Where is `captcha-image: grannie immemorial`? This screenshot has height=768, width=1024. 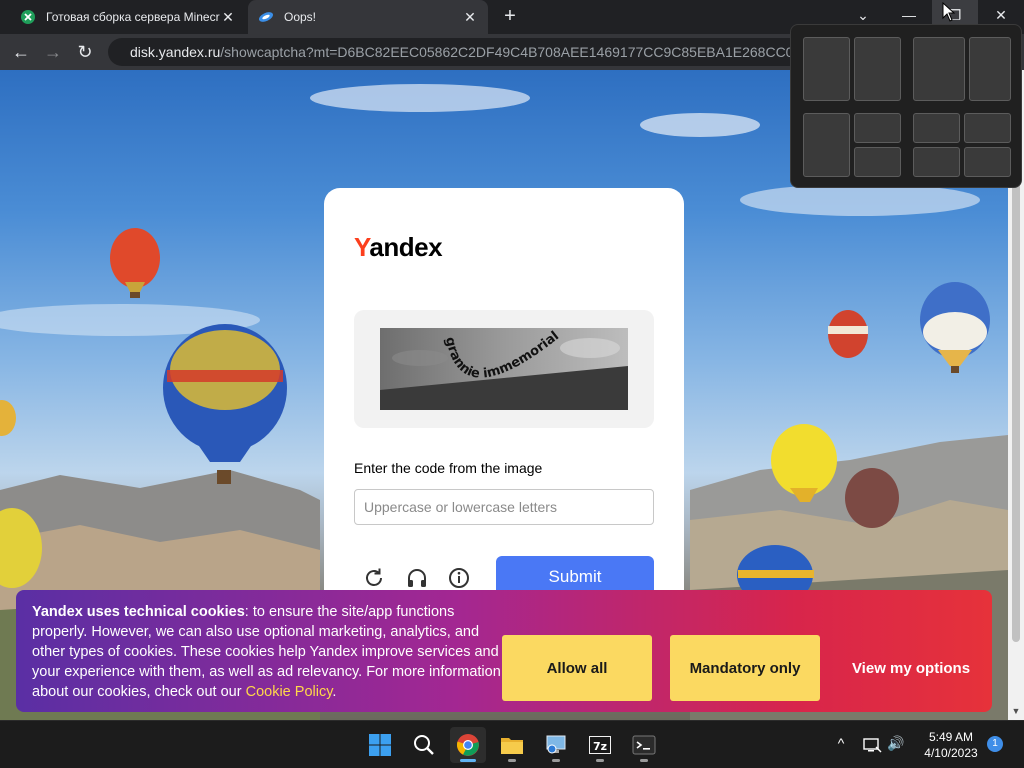 captcha-image: grannie immemorial is located at coordinates (504, 369).